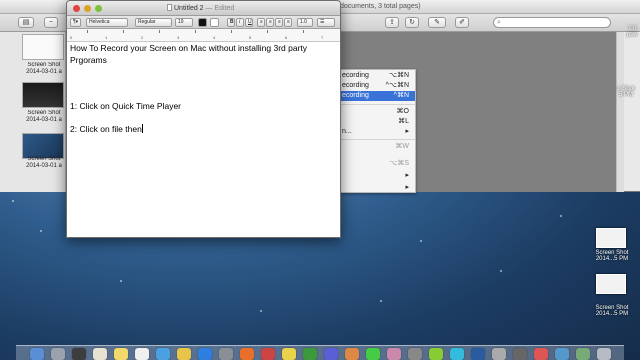  What do you see at coordinates (612, 314) in the screenshot?
I see `desktop-file-label-line2: 2014...5 PM` at bounding box center [612, 314].